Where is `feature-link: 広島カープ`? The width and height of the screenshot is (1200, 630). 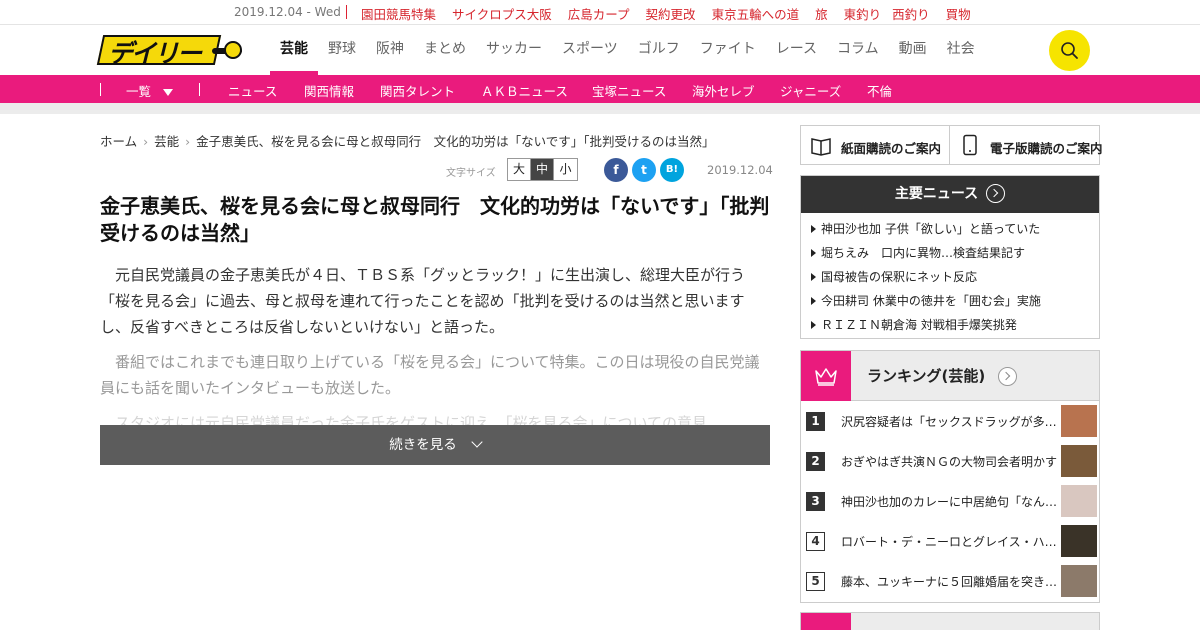 feature-link: 広島カープ is located at coordinates (599, 13).